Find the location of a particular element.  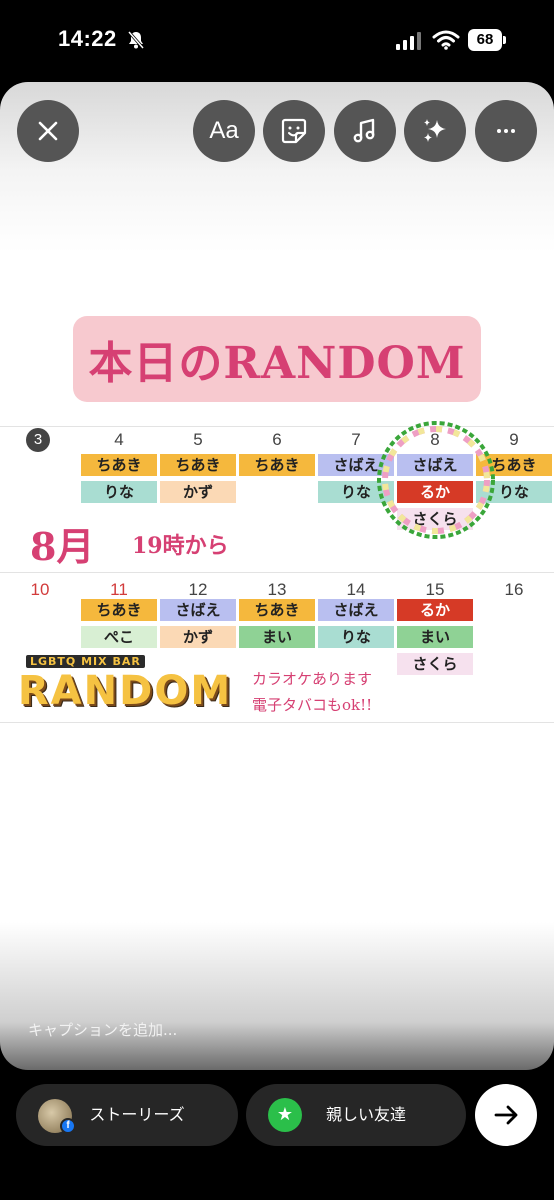

music-button is located at coordinates (365, 131).